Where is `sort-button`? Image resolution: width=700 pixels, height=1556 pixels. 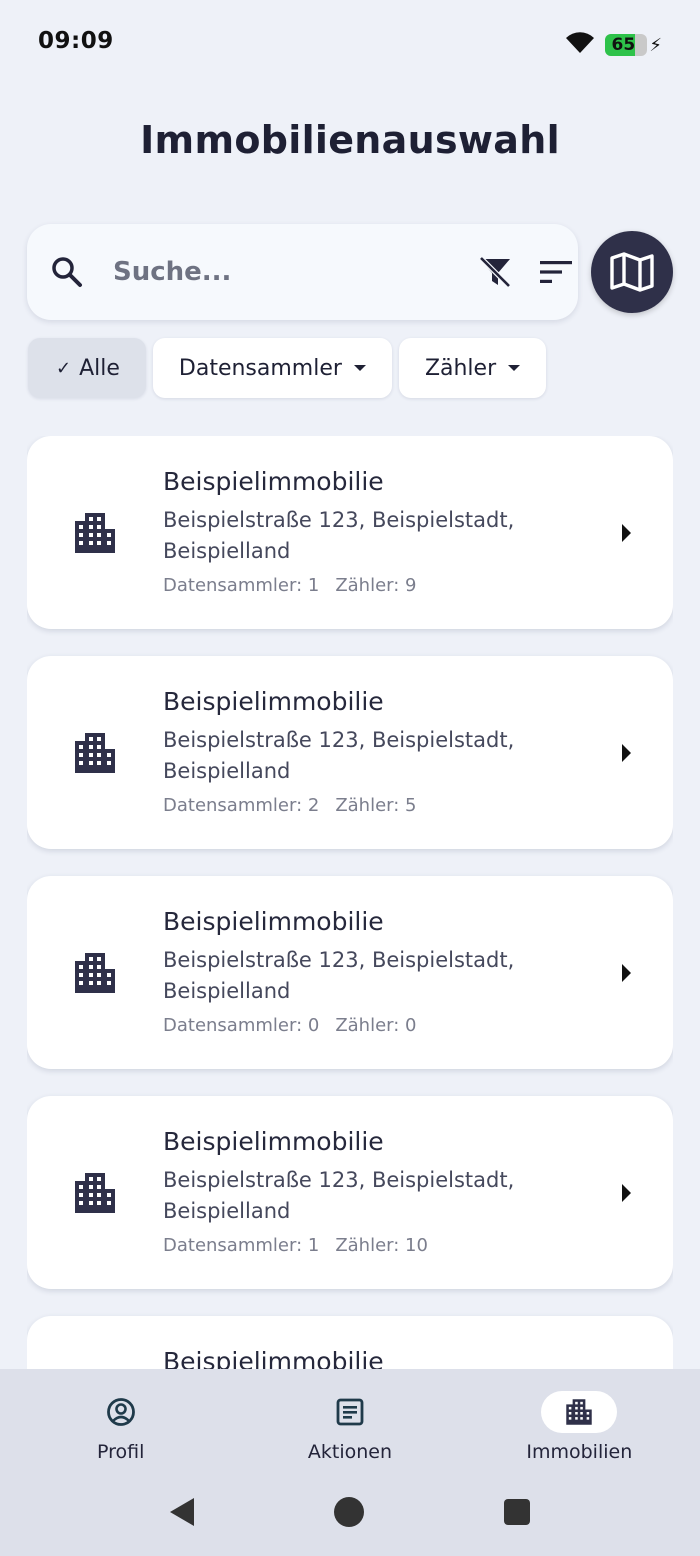 sort-button is located at coordinates (556, 272).